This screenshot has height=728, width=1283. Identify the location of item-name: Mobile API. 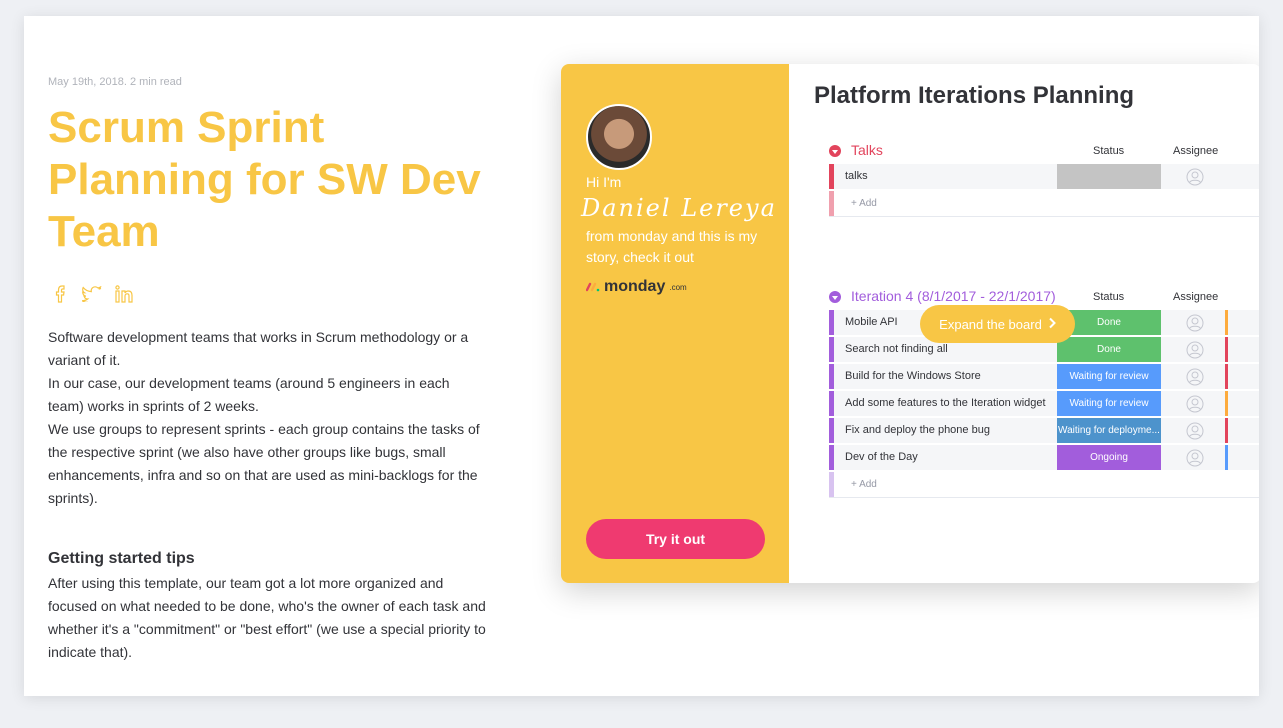
(871, 322).